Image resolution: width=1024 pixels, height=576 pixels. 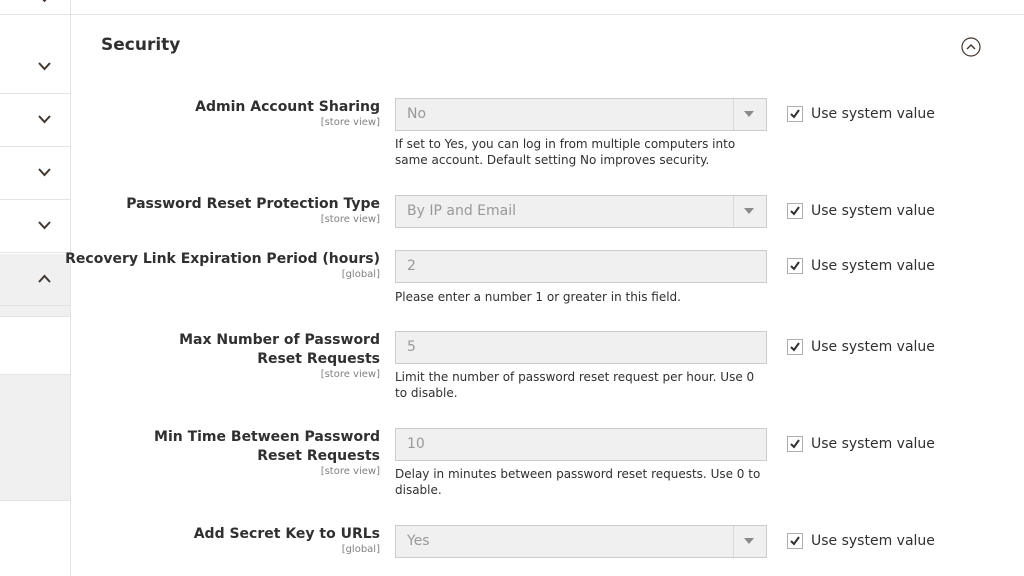 I want to click on section-divider, so click(x=547, y=14).